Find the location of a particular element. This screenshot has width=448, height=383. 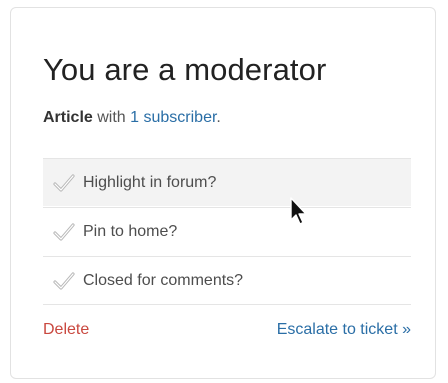

option-label: Pin to home? is located at coordinates (130, 231).